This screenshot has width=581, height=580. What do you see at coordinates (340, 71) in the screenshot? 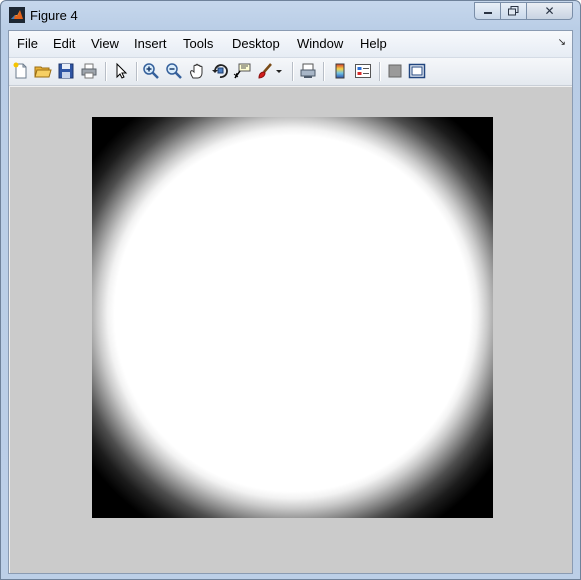
I see `insert-colorbar-icon` at bounding box center [340, 71].